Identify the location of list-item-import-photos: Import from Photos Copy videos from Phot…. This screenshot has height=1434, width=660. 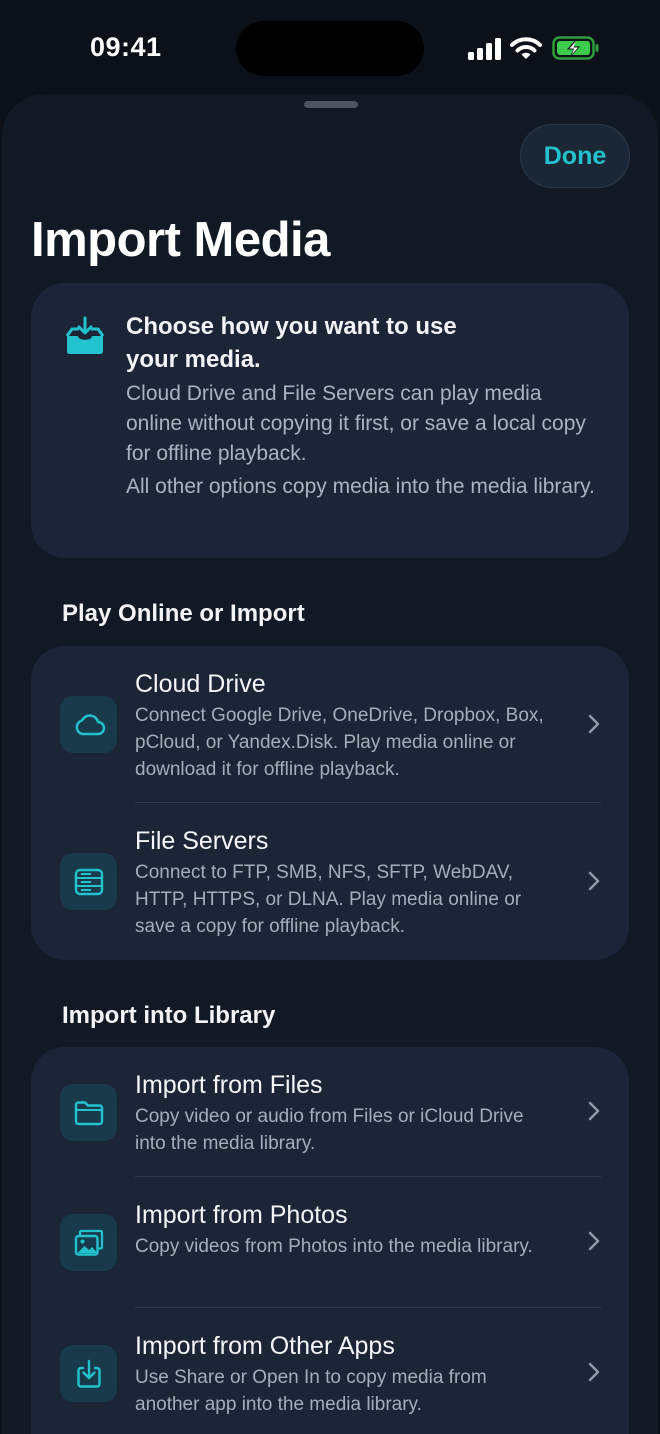
(330, 1242).